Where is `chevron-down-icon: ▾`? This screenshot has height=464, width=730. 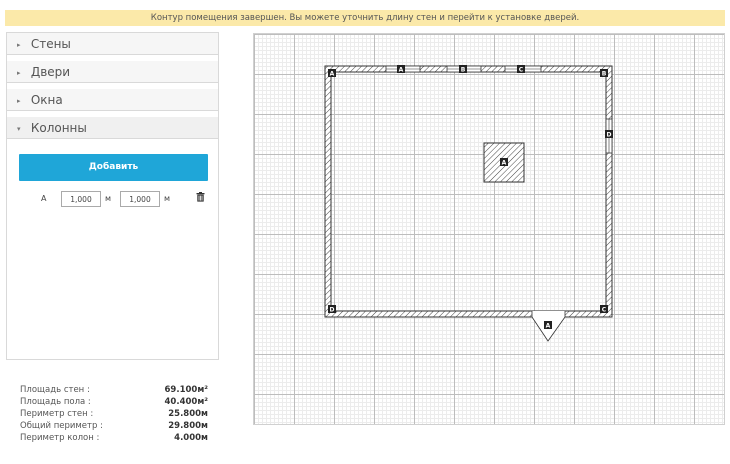
chevron-down-icon: ▾ is located at coordinates (19, 129).